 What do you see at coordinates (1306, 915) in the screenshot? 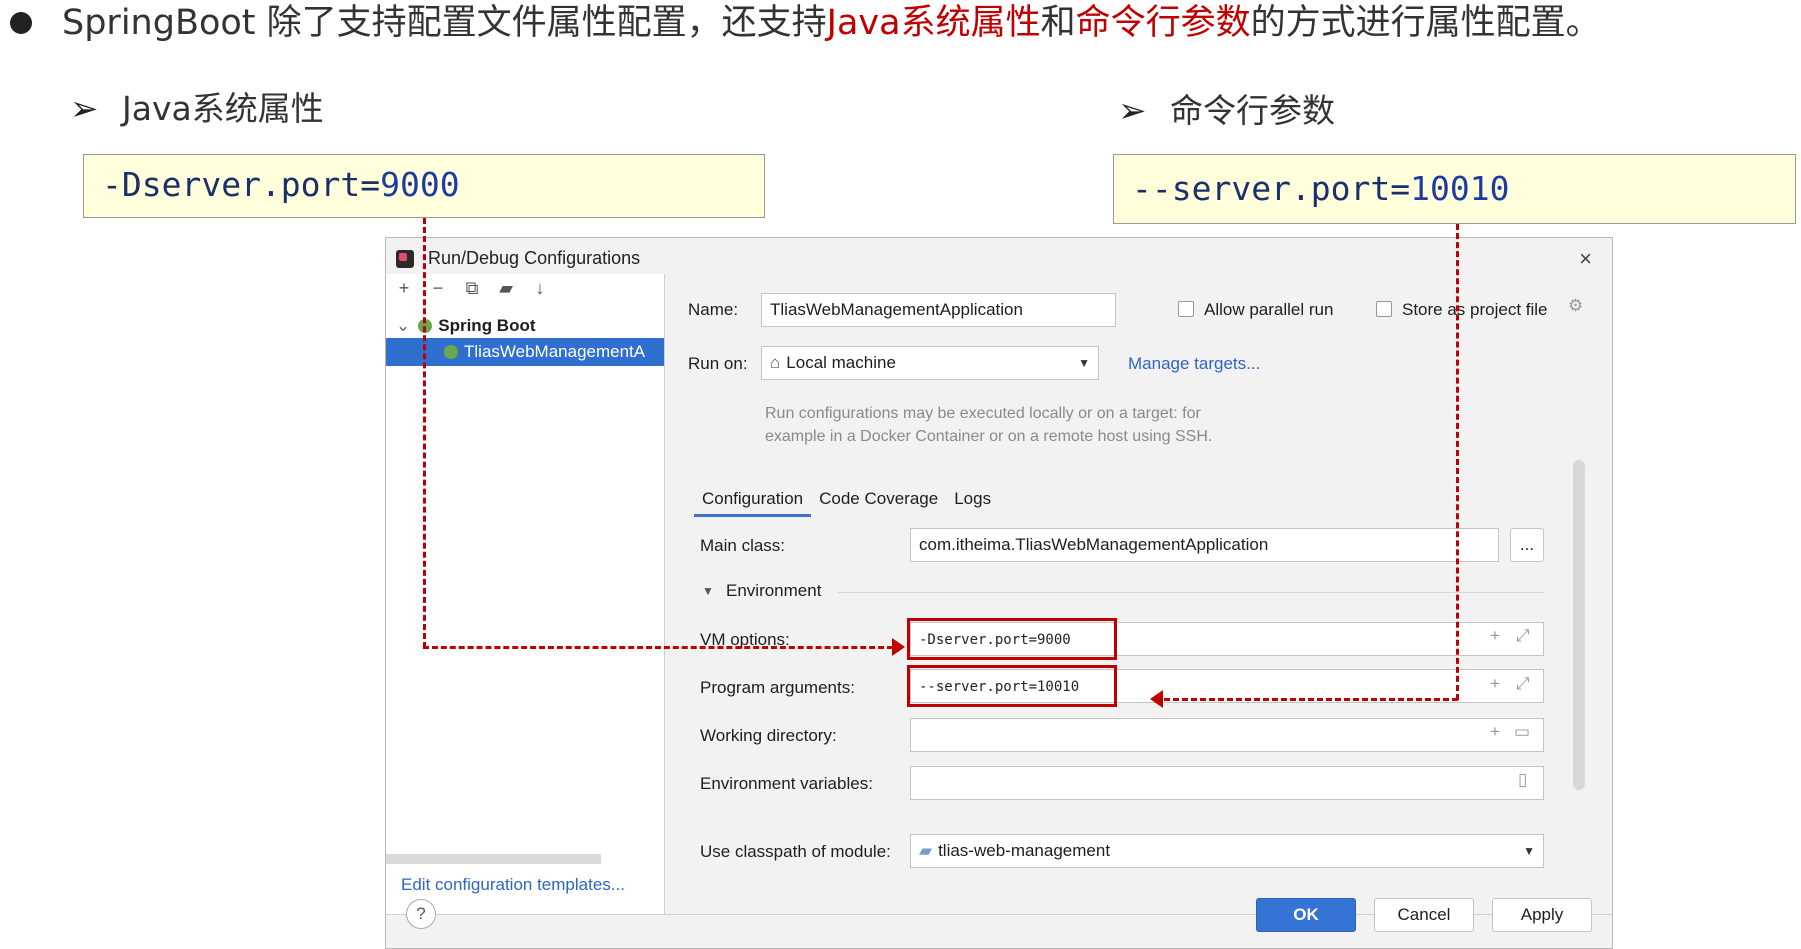
I see `ok-button: OK` at bounding box center [1306, 915].